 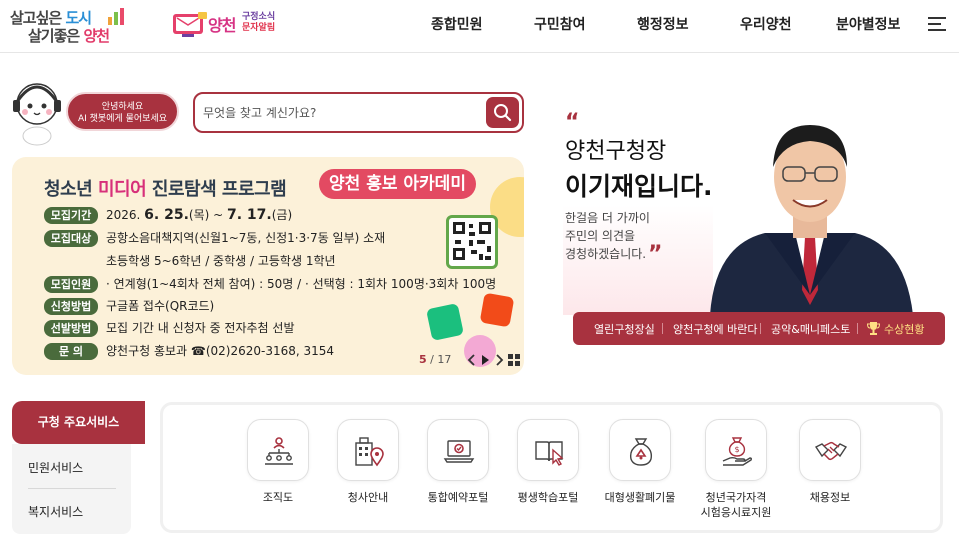 I want to click on service-item-label: 청년국가자격 시험응시료지원, so click(x=736, y=505).